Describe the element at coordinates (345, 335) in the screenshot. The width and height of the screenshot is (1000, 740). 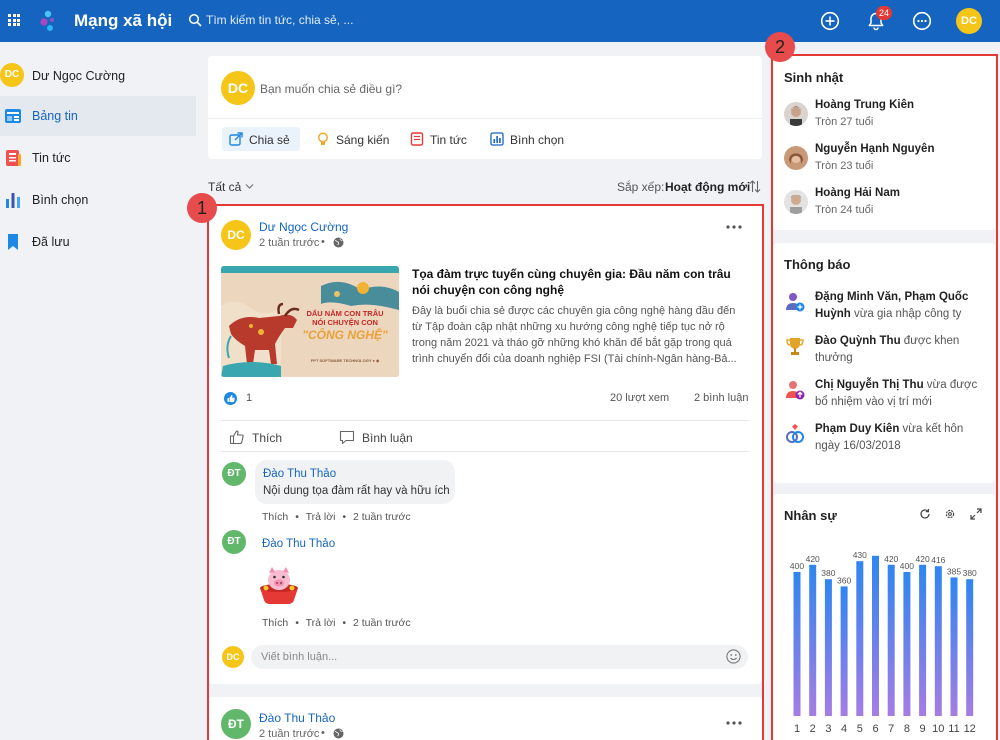
I see `article-image-text: "CÔNG NGHỆ"` at that location.